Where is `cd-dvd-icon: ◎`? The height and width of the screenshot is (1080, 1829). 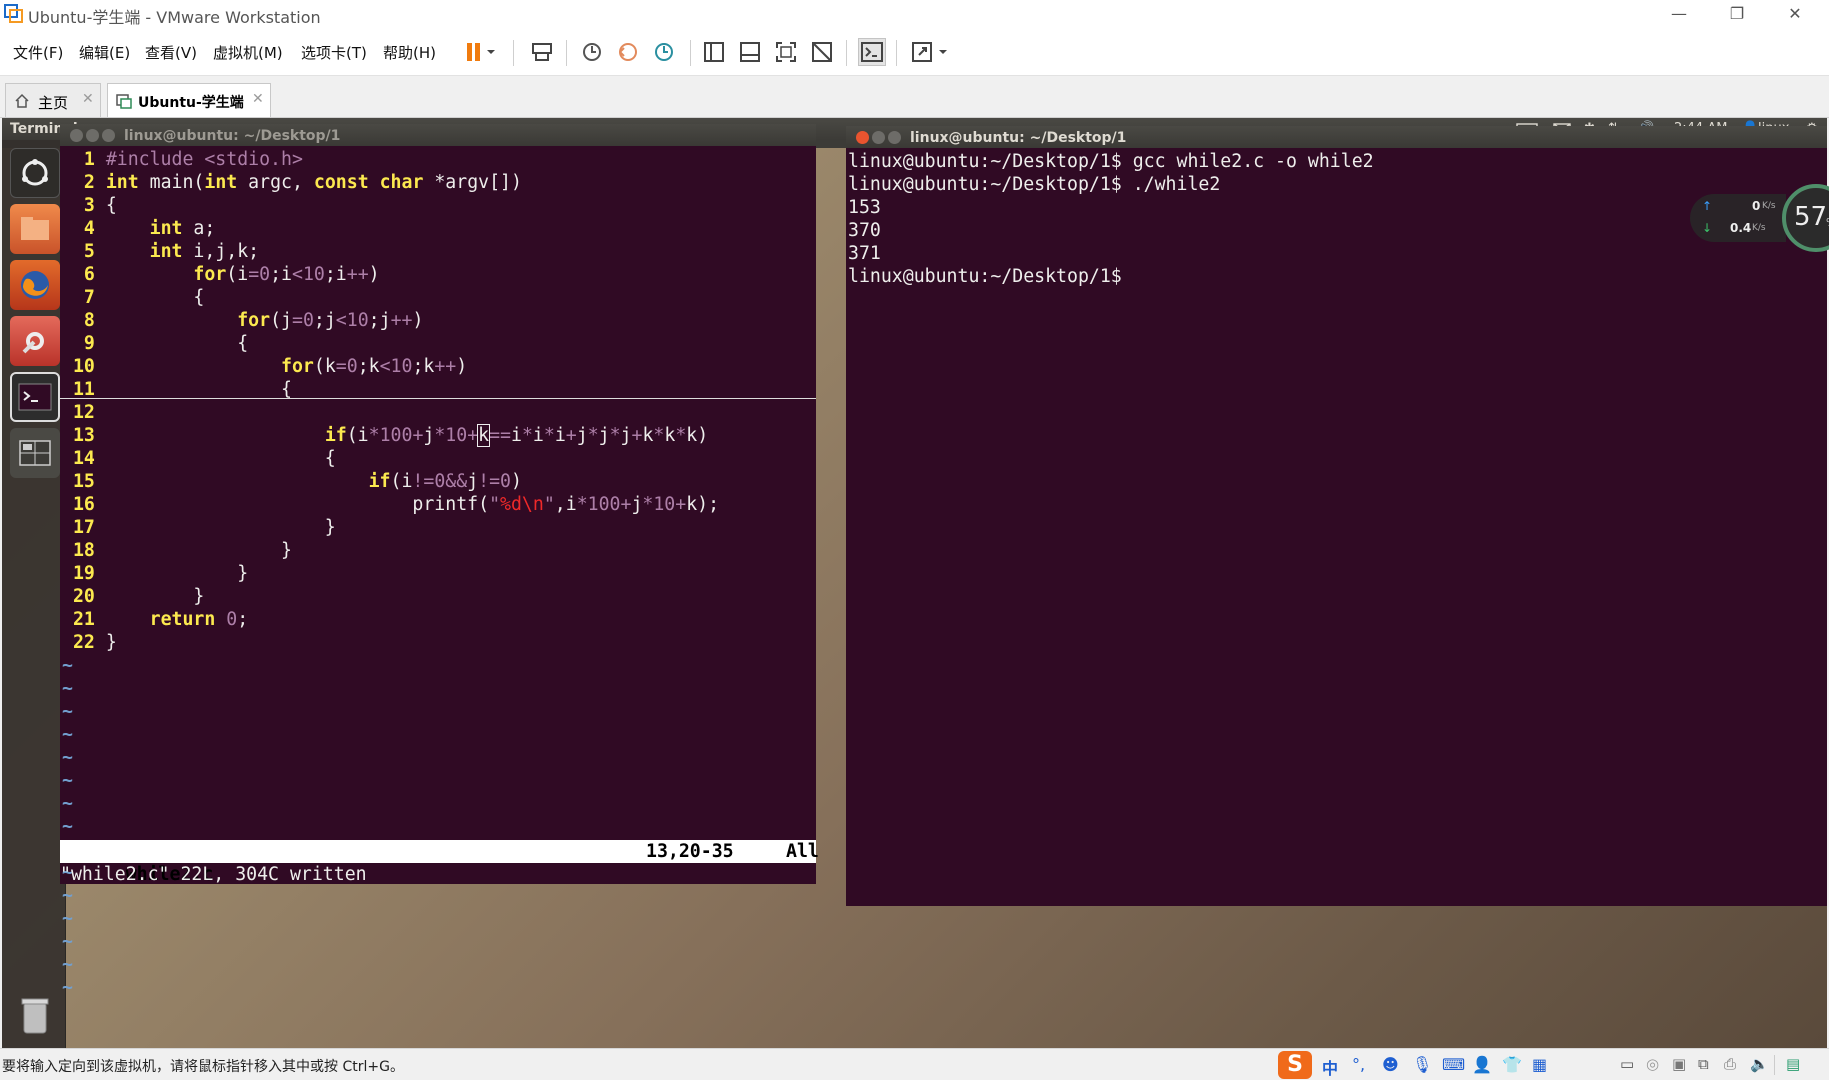
cd-dvd-icon: ◎ is located at coordinates (1656, 1065).